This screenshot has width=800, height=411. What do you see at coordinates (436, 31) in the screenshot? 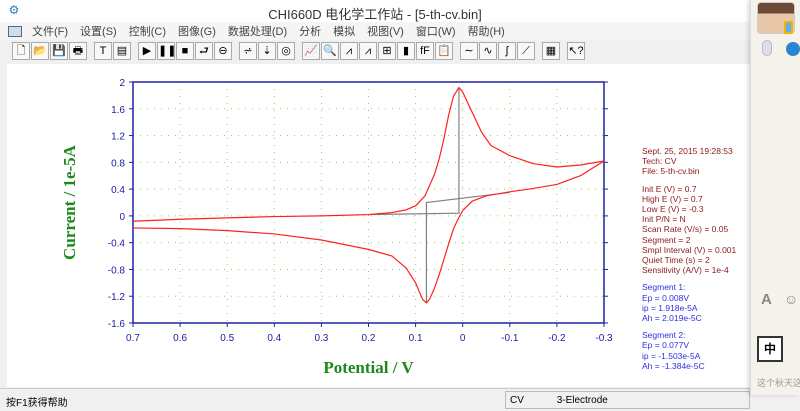
I see `menu-item: 窗口(W)` at bounding box center [436, 31].